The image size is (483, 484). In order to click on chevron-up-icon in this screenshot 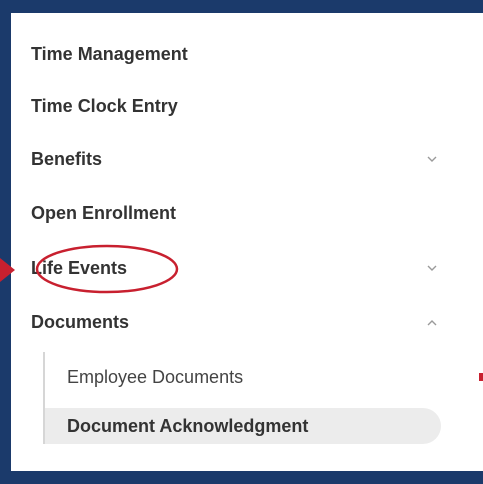, I will do `click(432, 322)`.